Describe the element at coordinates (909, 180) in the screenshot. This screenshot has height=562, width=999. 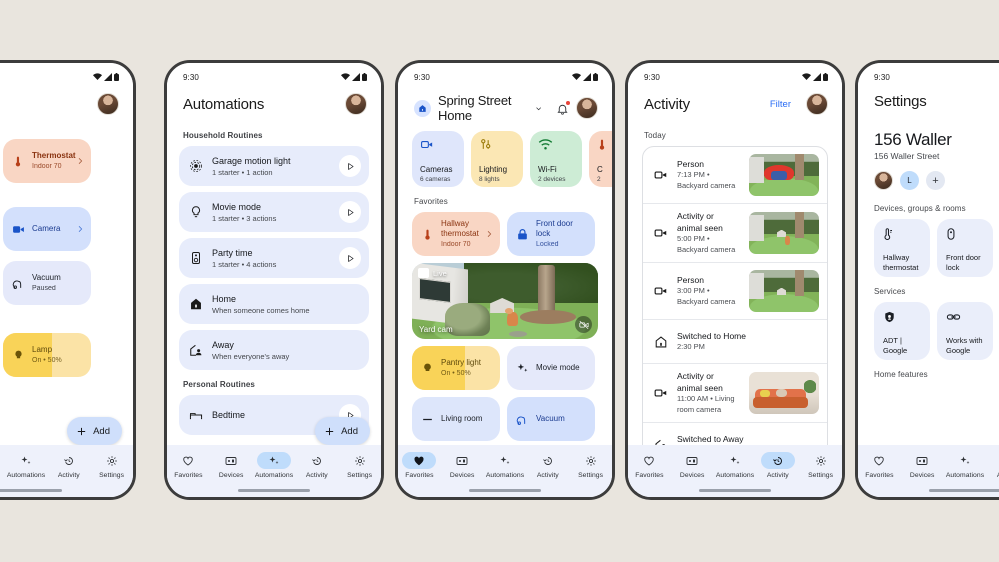
I see `member-initial: L` at that location.